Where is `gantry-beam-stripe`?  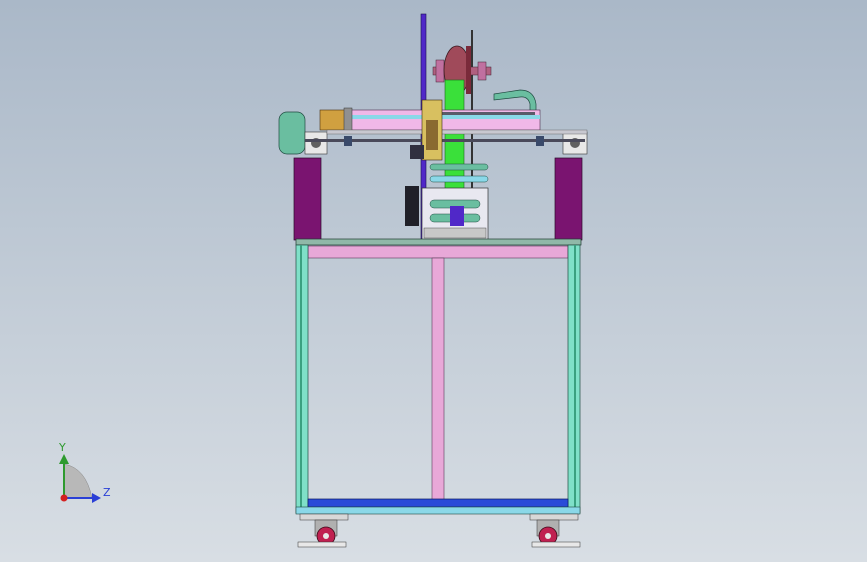
gantry-beam-stripe is located at coordinates (445, 117).